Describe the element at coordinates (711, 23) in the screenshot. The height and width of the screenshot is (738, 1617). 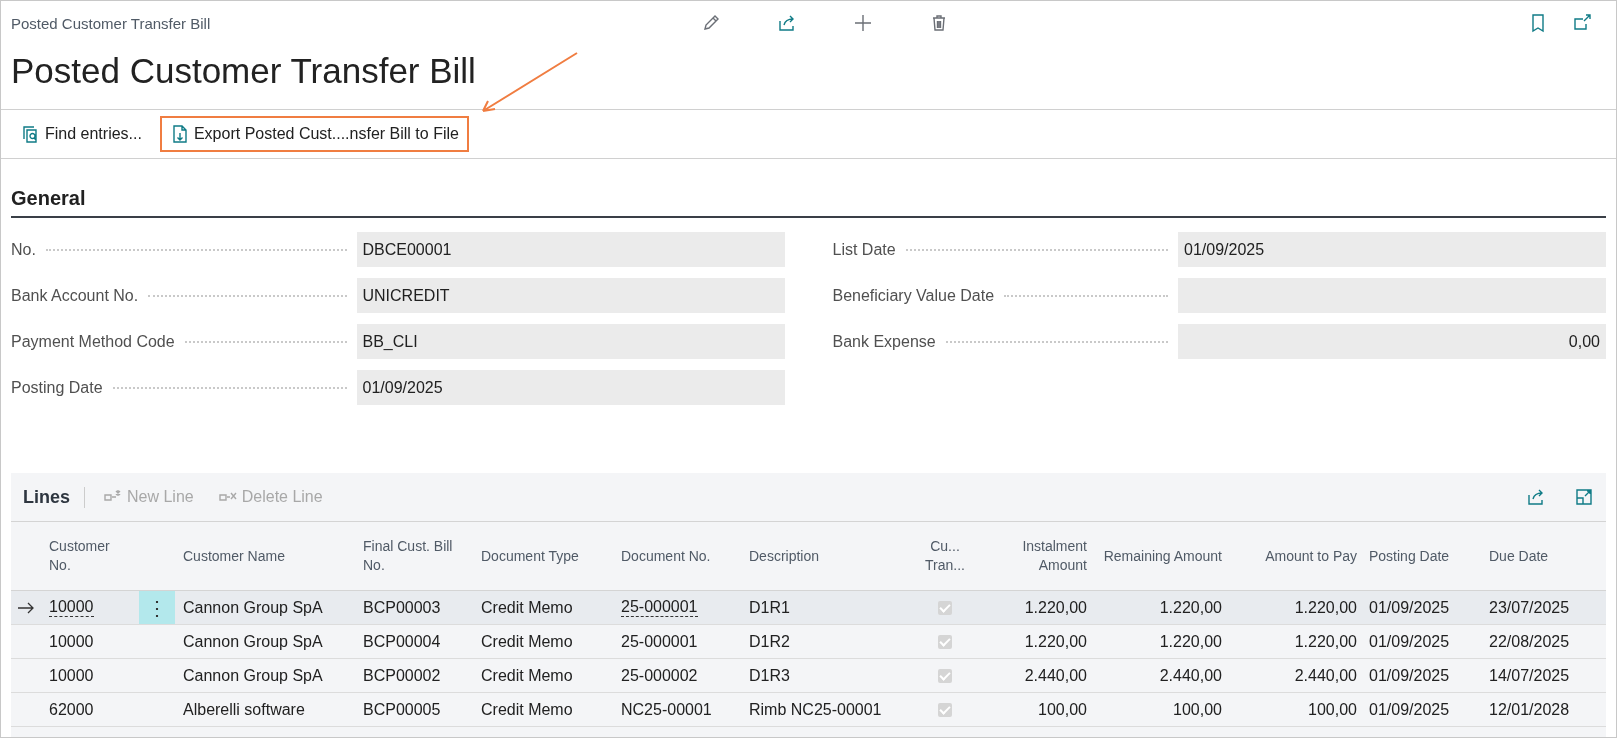
I see `pencil-icon` at that location.